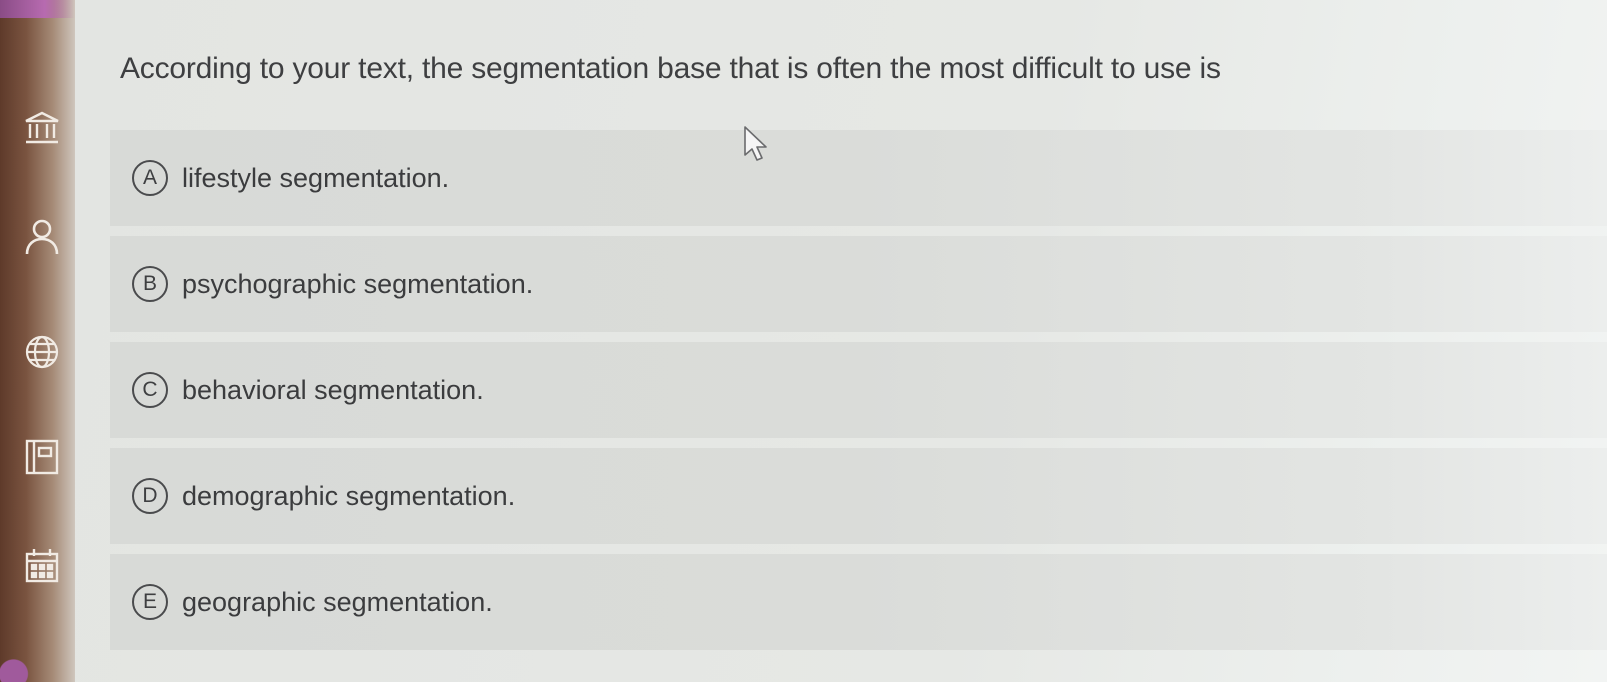  Describe the element at coordinates (42, 456) in the screenshot. I see `book-icon` at that location.